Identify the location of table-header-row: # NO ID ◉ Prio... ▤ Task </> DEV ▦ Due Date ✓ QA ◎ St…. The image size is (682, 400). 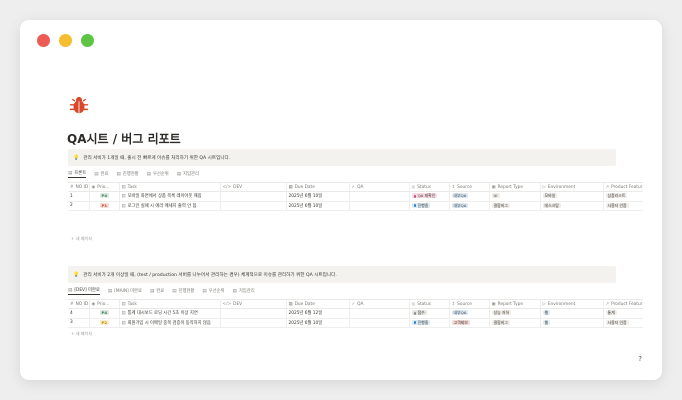
(355, 304).